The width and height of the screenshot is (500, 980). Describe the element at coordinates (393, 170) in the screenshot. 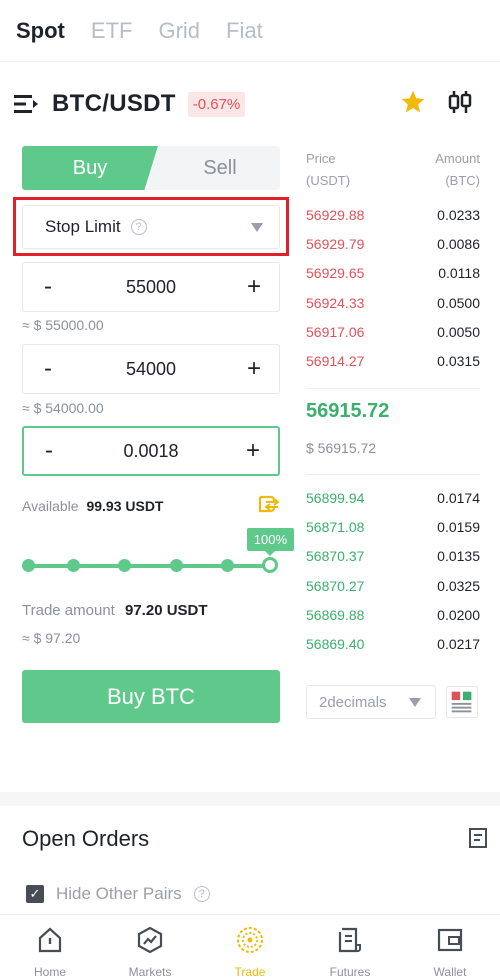

I see `order-book-header: Price (USDT) Amount (BTC)` at that location.